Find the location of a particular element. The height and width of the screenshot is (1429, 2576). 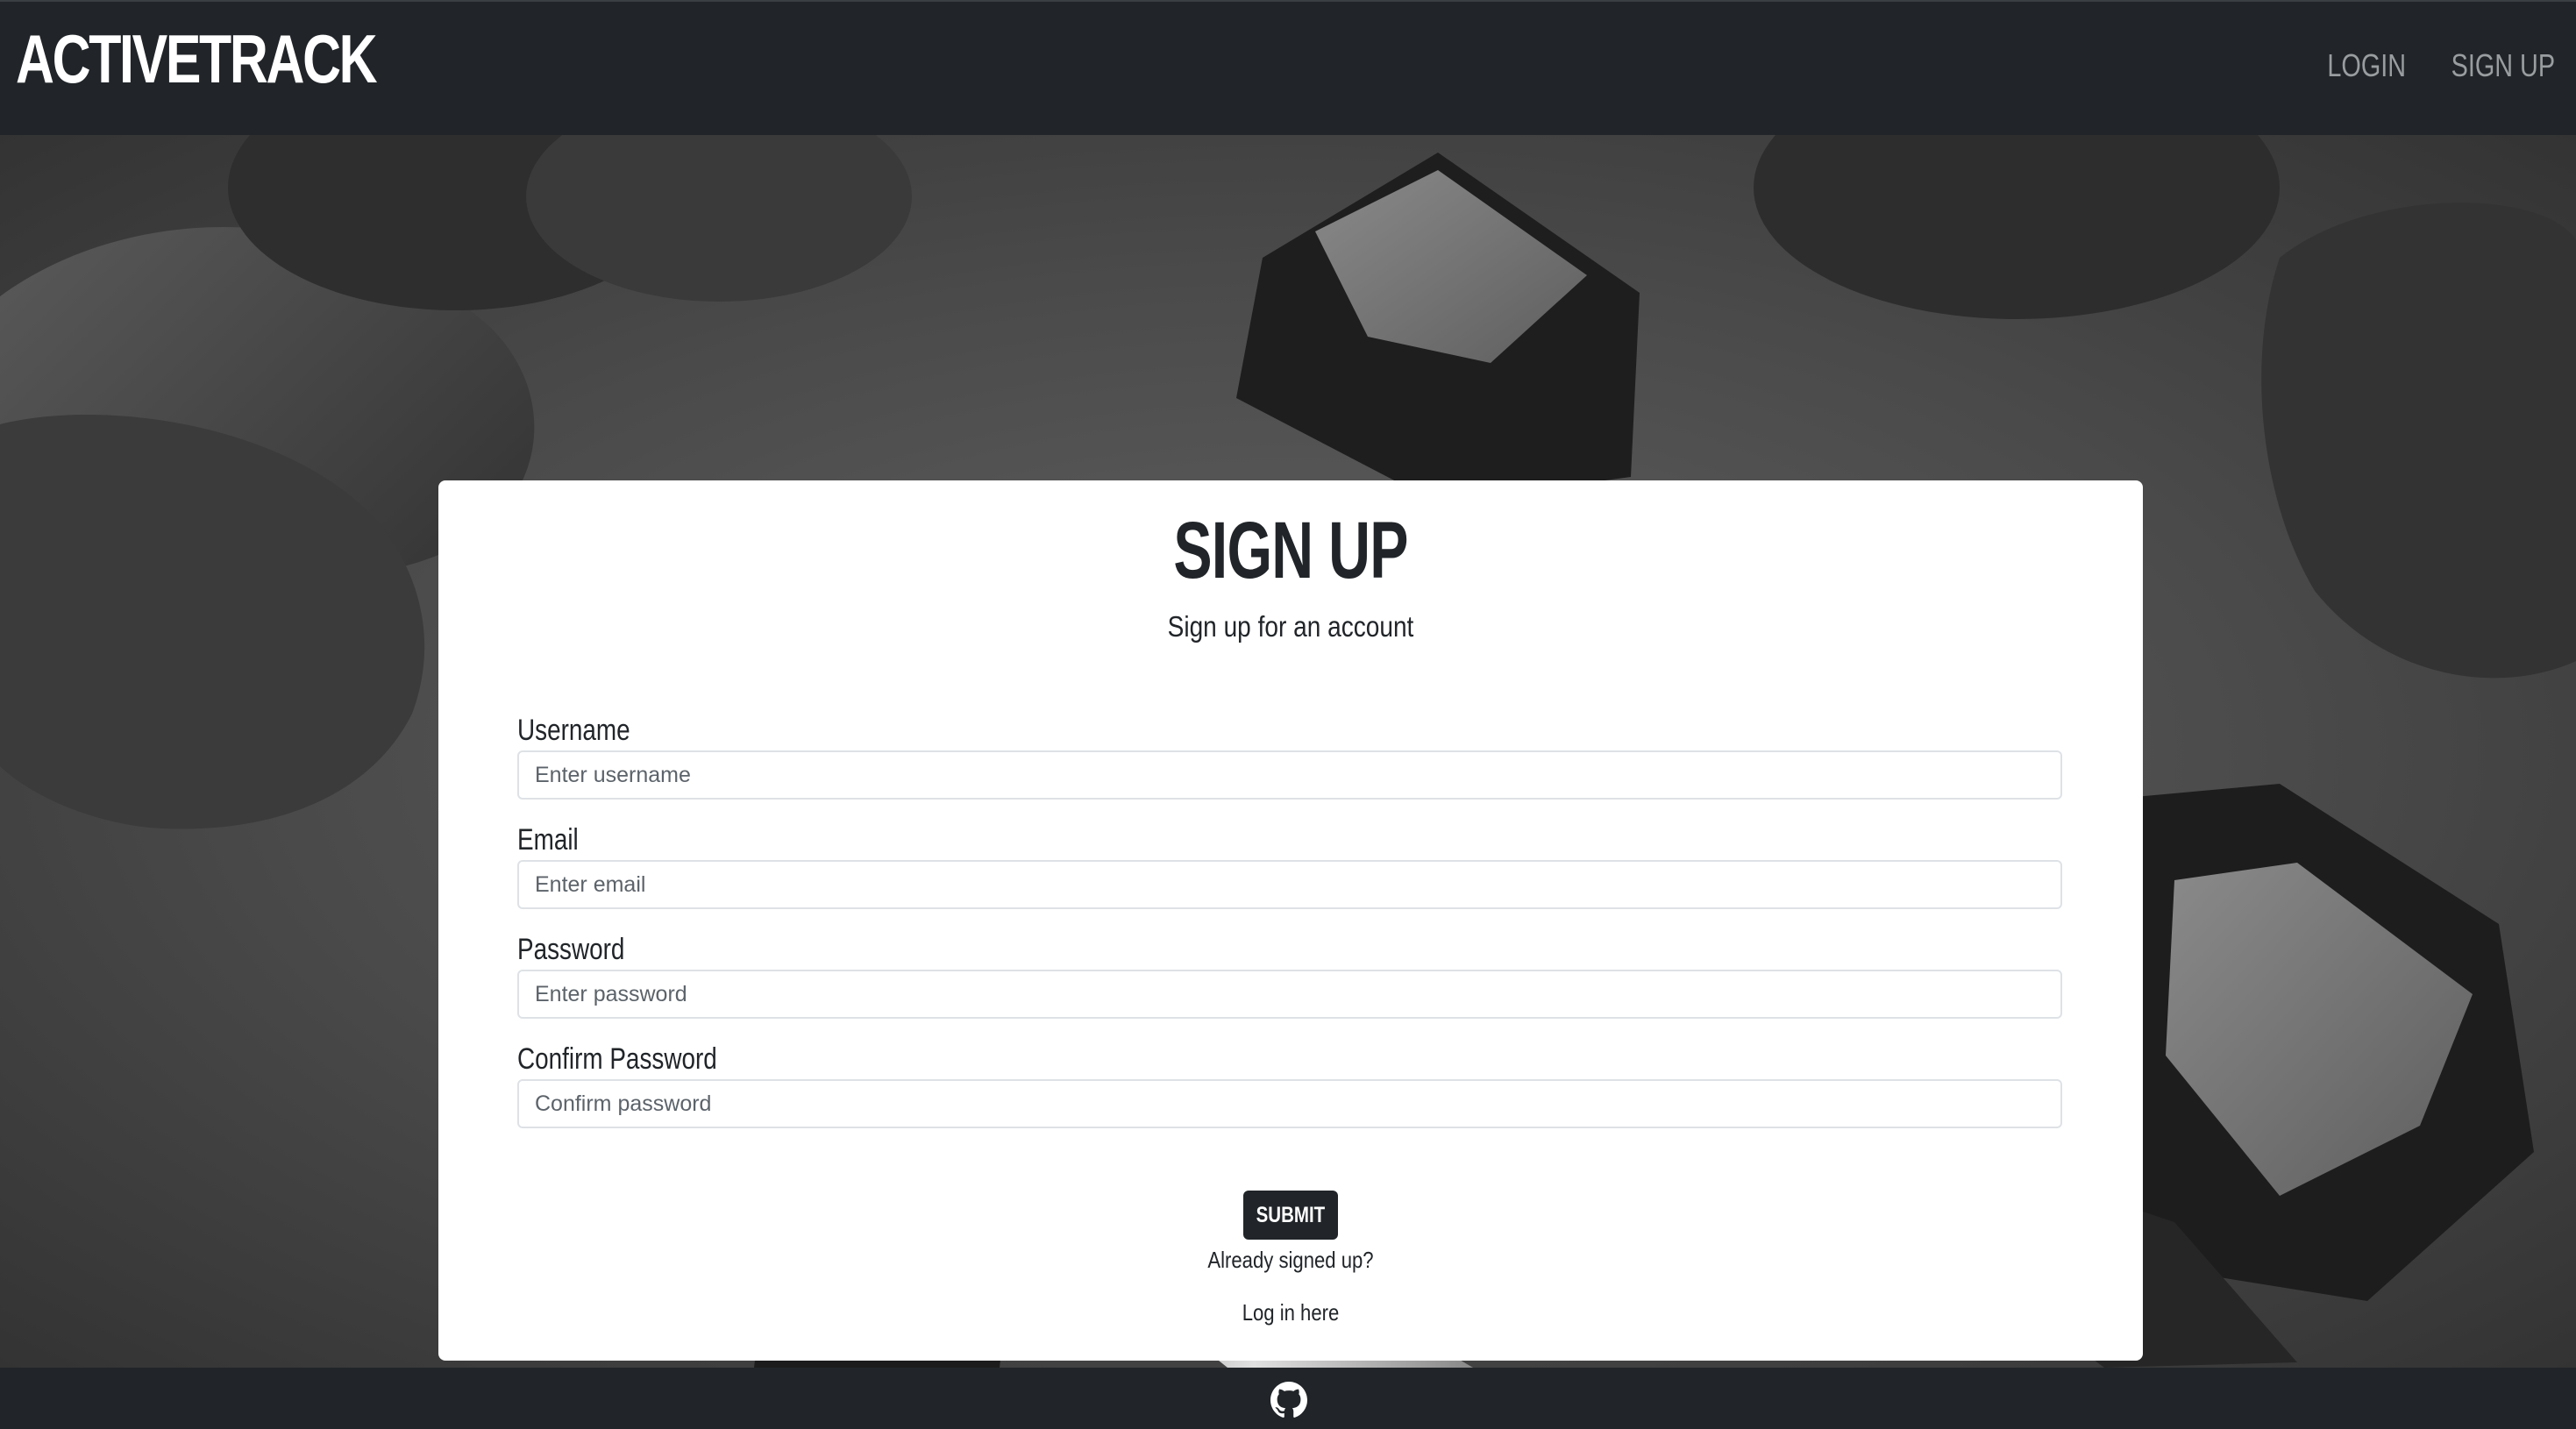

username-label: Username is located at coordinates (573, 731).